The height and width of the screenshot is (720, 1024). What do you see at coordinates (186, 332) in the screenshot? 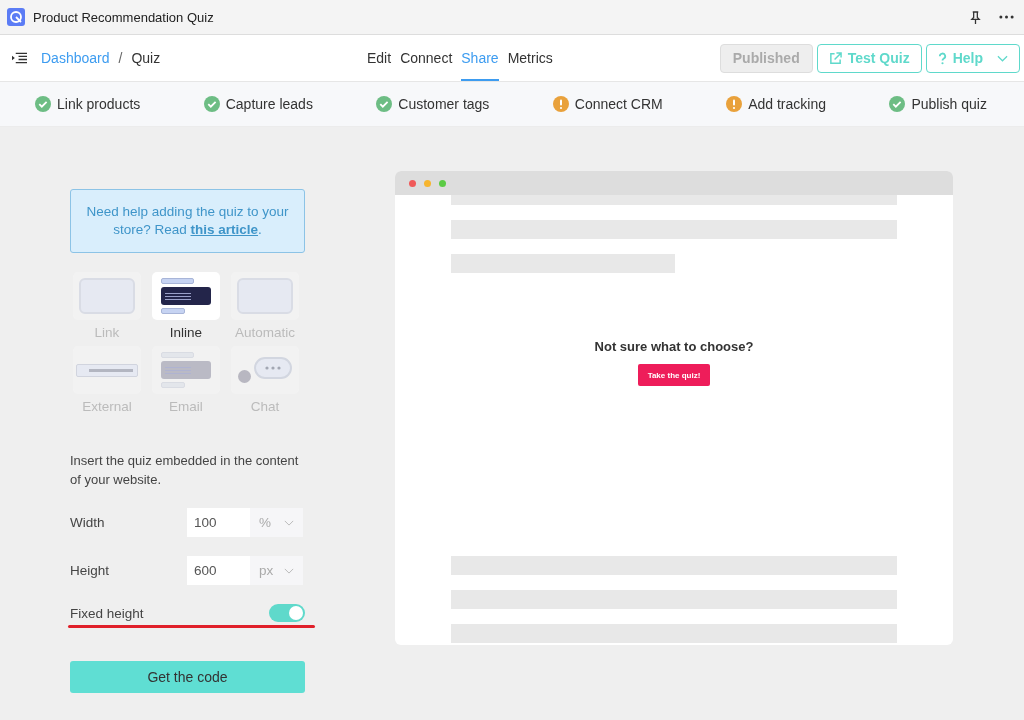
I see `embed-option-label: Inline` at bounding box center [186, 332].